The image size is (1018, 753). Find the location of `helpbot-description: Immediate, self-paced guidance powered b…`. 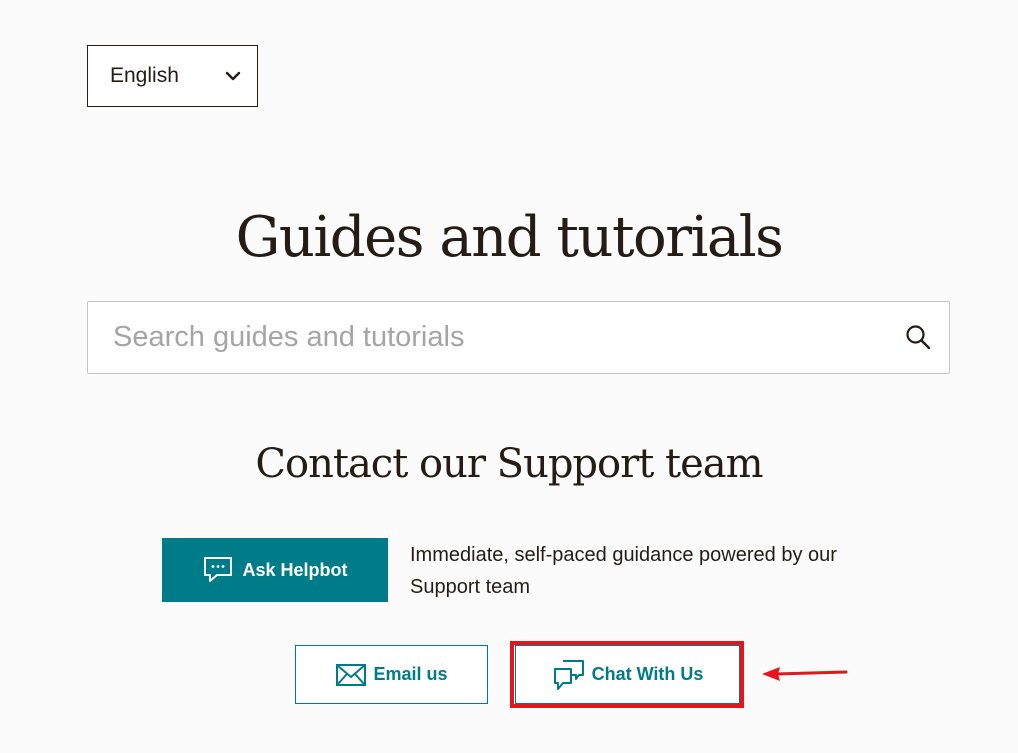

helpbot-description: Immediate, self-paced guidance powered b… is located at coordinates (623, 571).